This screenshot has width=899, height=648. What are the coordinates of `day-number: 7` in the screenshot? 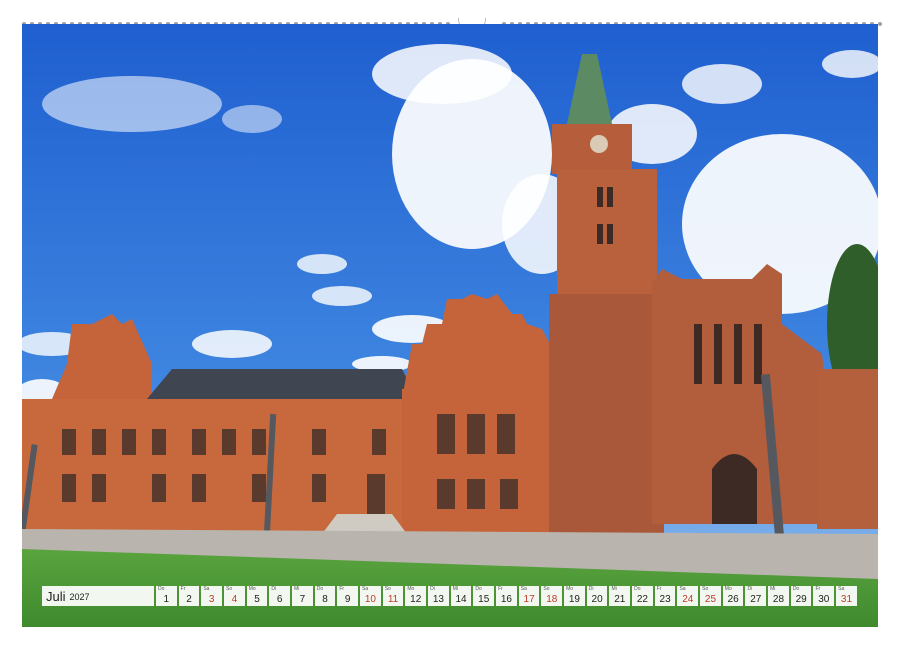 It's located at (302, 599).